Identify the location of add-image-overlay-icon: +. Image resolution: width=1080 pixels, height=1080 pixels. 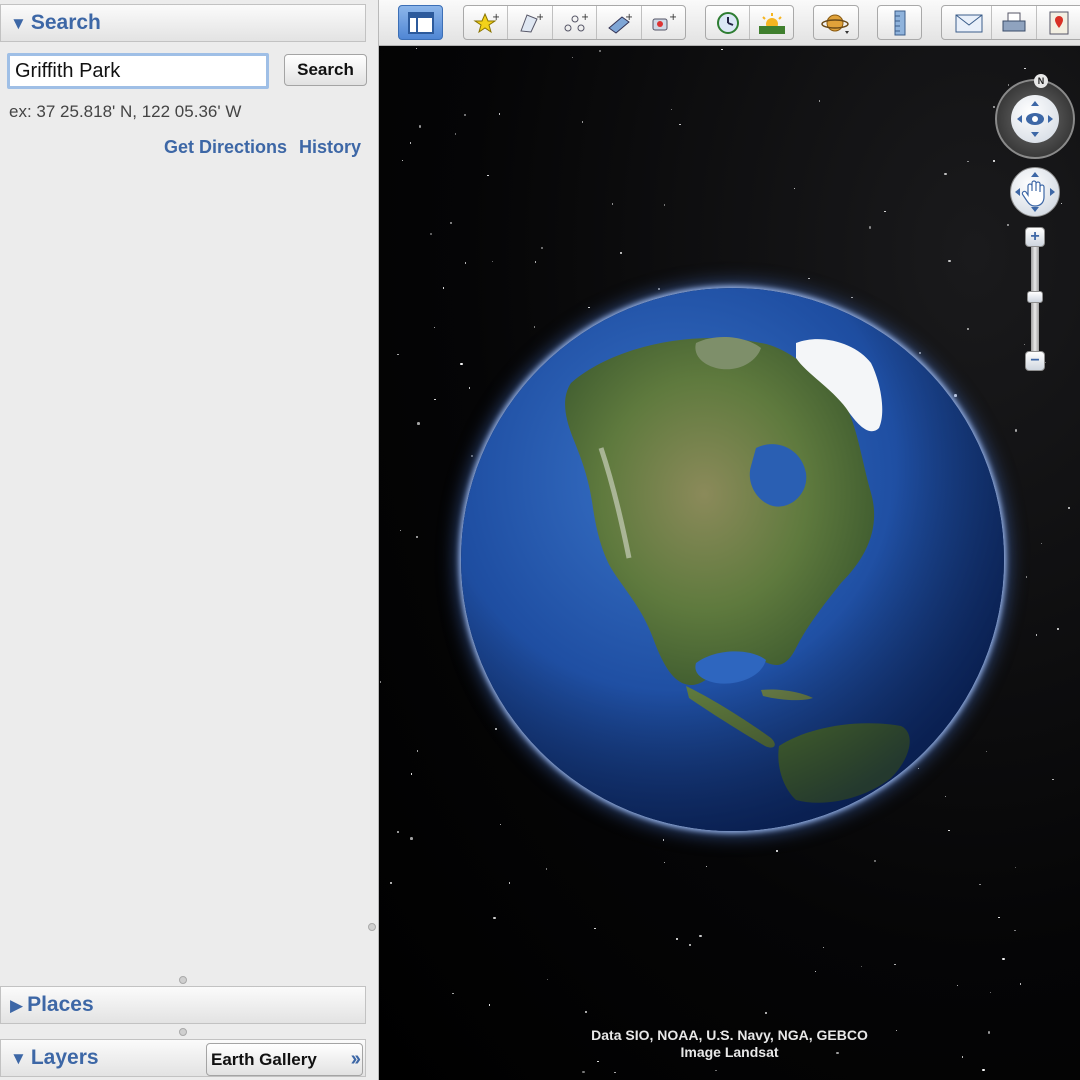
(620, 23).